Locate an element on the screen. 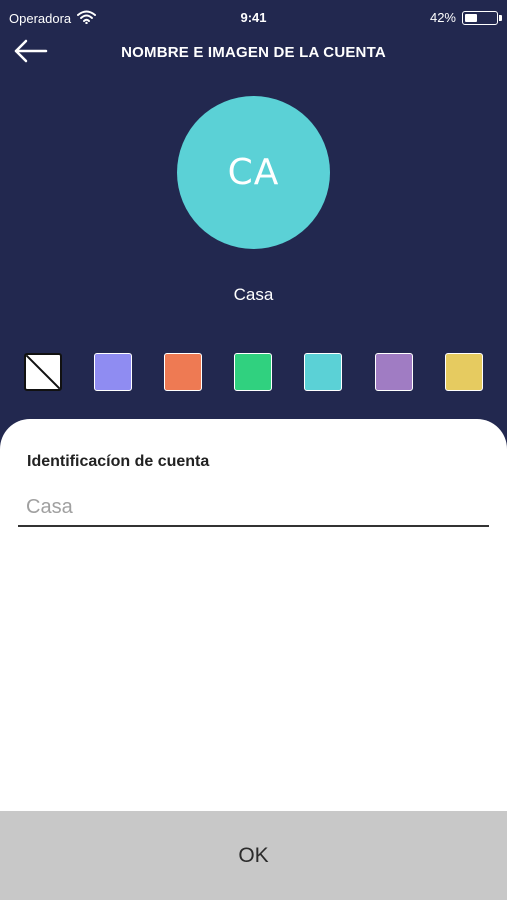  swatch-turquoise is located at coordinates (323, 372).